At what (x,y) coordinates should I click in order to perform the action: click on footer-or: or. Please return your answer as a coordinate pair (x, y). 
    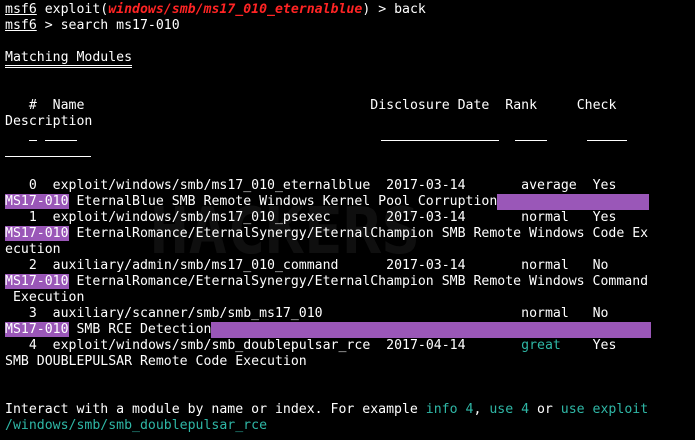
    Looking at the image, I should click on (545, 409).